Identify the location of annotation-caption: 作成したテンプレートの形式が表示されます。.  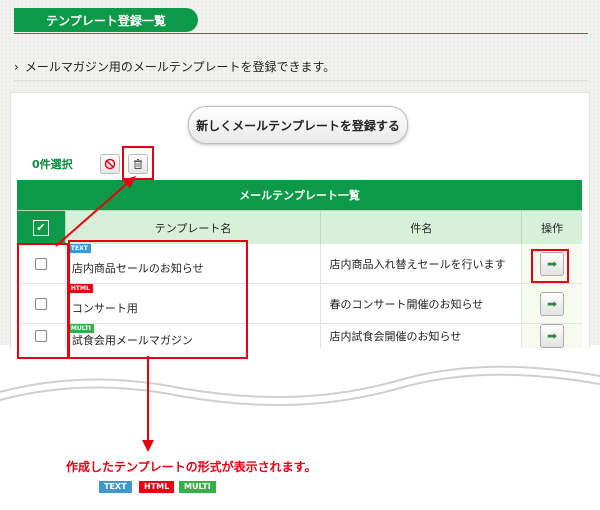
(191, 467).